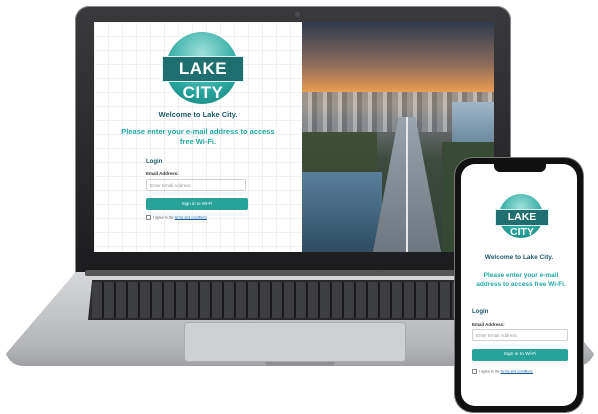 This screenshot has height=414, width=598. What do you see at coordinates (520, 168) in the screenshot?
I see `phone-notch` at bounding box center [520, 168].